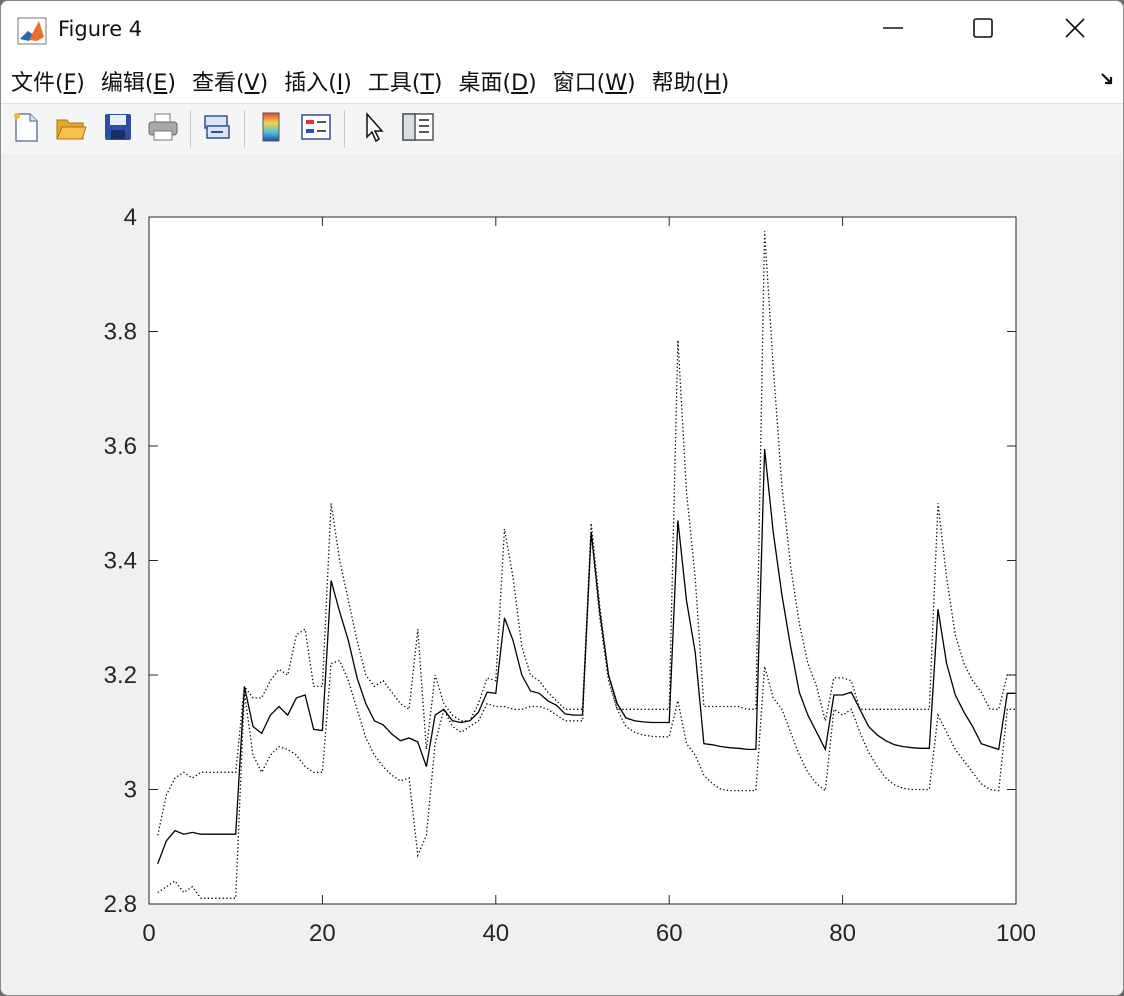  Describe the element at coordinates (318, 81) in the screenshot. I see `menu-item-i: 插入(I)` at that location.